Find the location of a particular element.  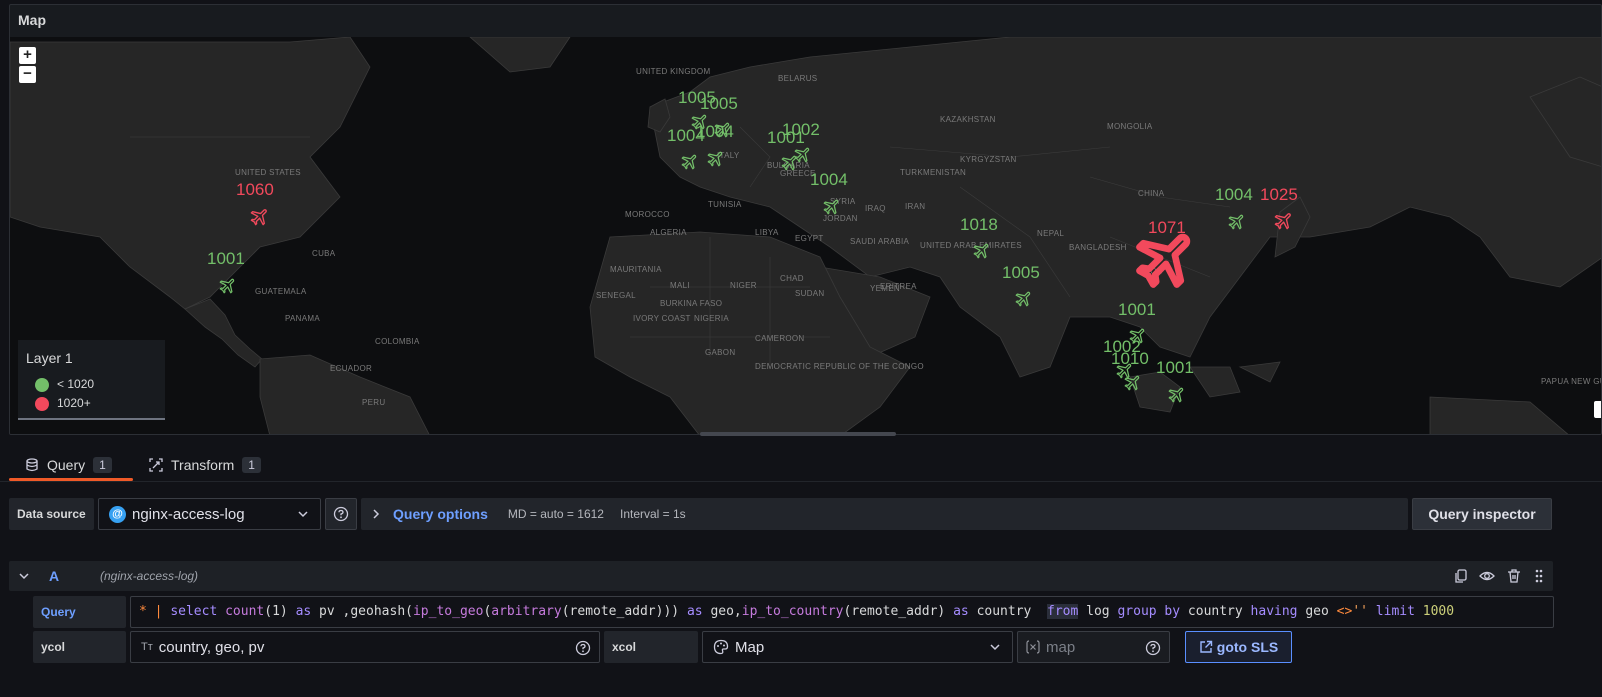

transform-icon is located at coordinates (156, 465).